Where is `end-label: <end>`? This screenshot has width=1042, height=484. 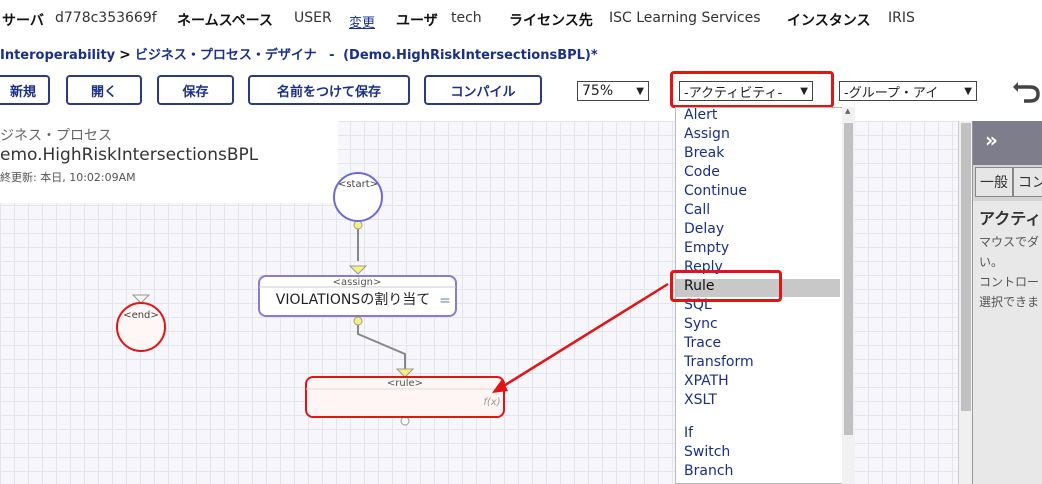 end-label: <end> is located at coordinates (141, 315).